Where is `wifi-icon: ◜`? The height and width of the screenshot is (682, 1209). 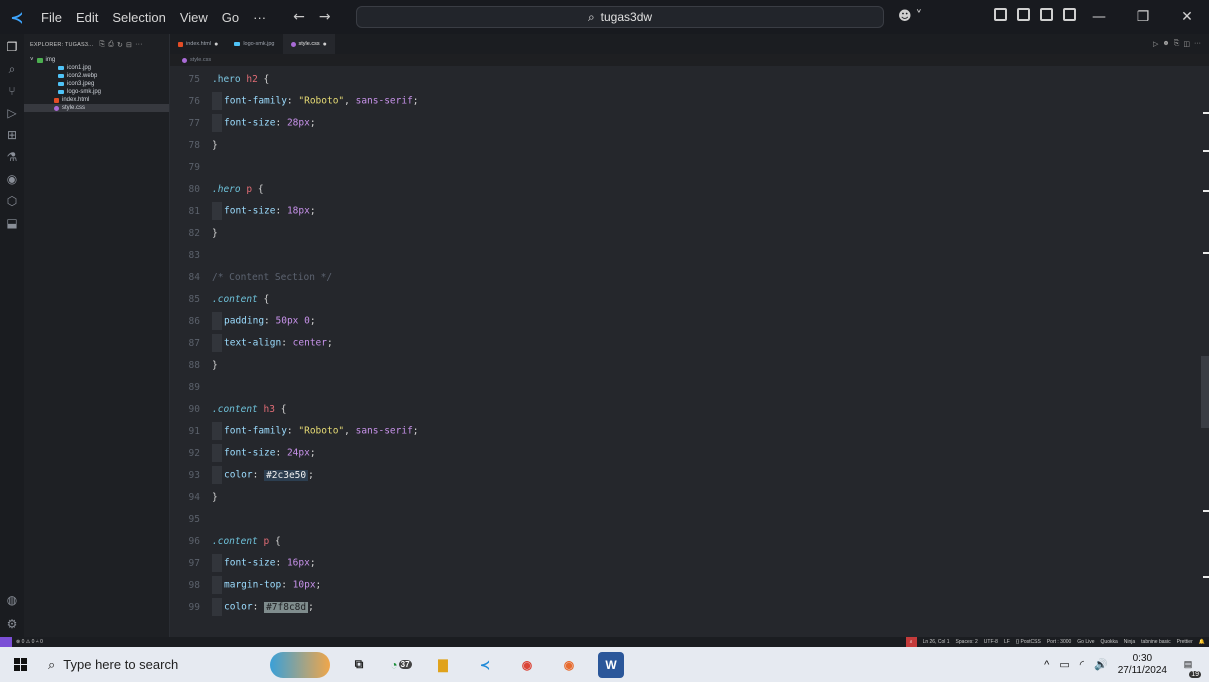 wifi-icon: ◜ is located at coordinates (1082, 664).